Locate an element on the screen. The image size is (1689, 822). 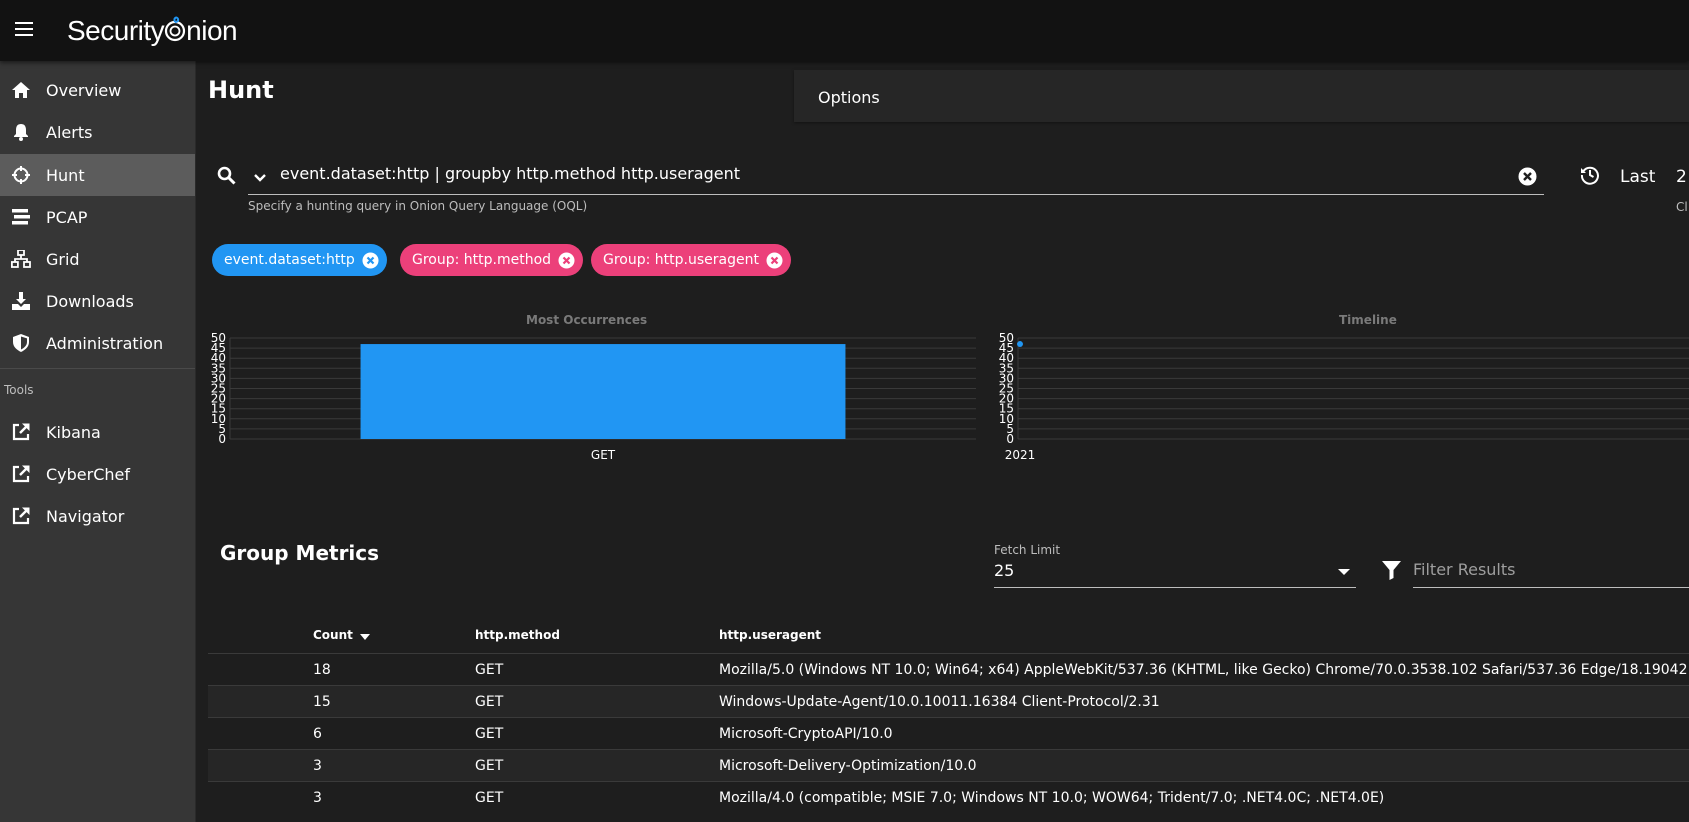
timeline-chart: 051015202530354045502021 is located at coordinates (1344, 396).